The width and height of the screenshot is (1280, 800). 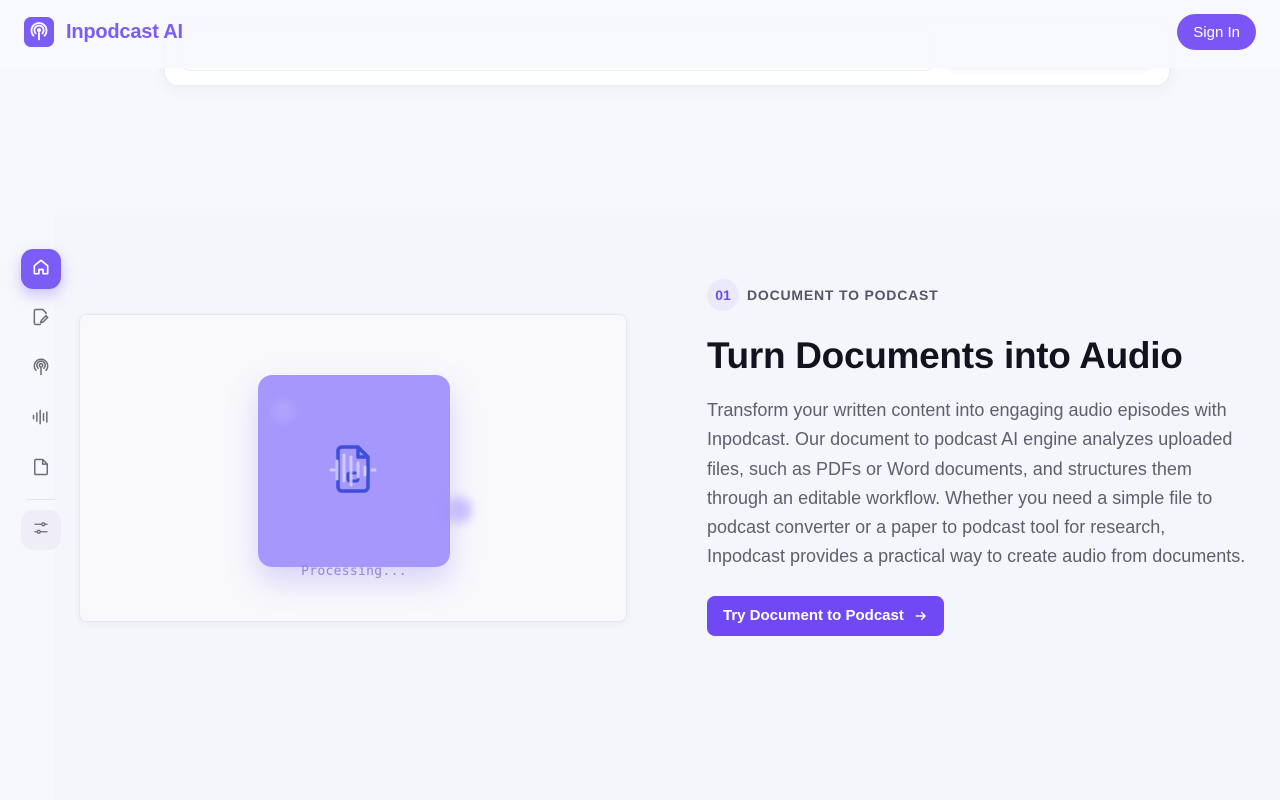 I want to click on file-icon, so click(x=41, y=469).